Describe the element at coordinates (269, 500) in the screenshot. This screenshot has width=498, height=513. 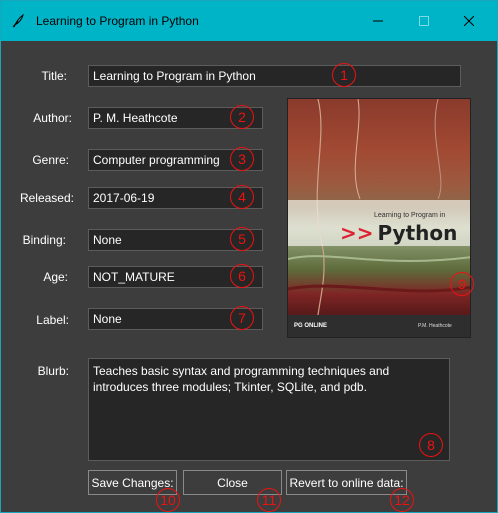
I see `marker-11: 11` at that location.